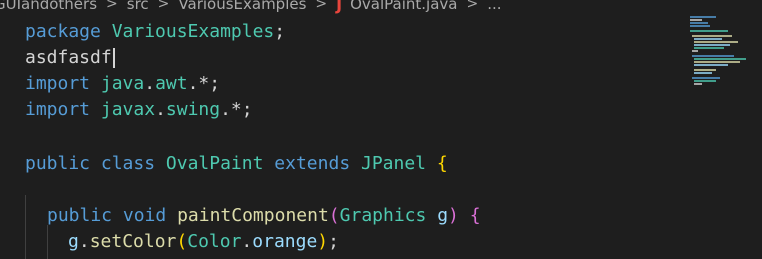 The height and width of the screenshot is (259, 762). I want to click on code-line-2: asdfasdf, so click(70, 58).